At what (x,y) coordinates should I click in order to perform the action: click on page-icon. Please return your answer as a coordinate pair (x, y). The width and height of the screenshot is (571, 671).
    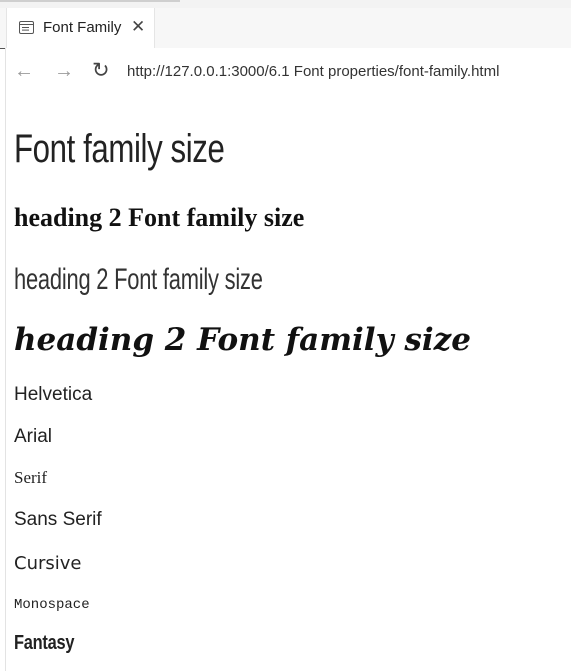
    Looking at the image, I should click on (26, 27).